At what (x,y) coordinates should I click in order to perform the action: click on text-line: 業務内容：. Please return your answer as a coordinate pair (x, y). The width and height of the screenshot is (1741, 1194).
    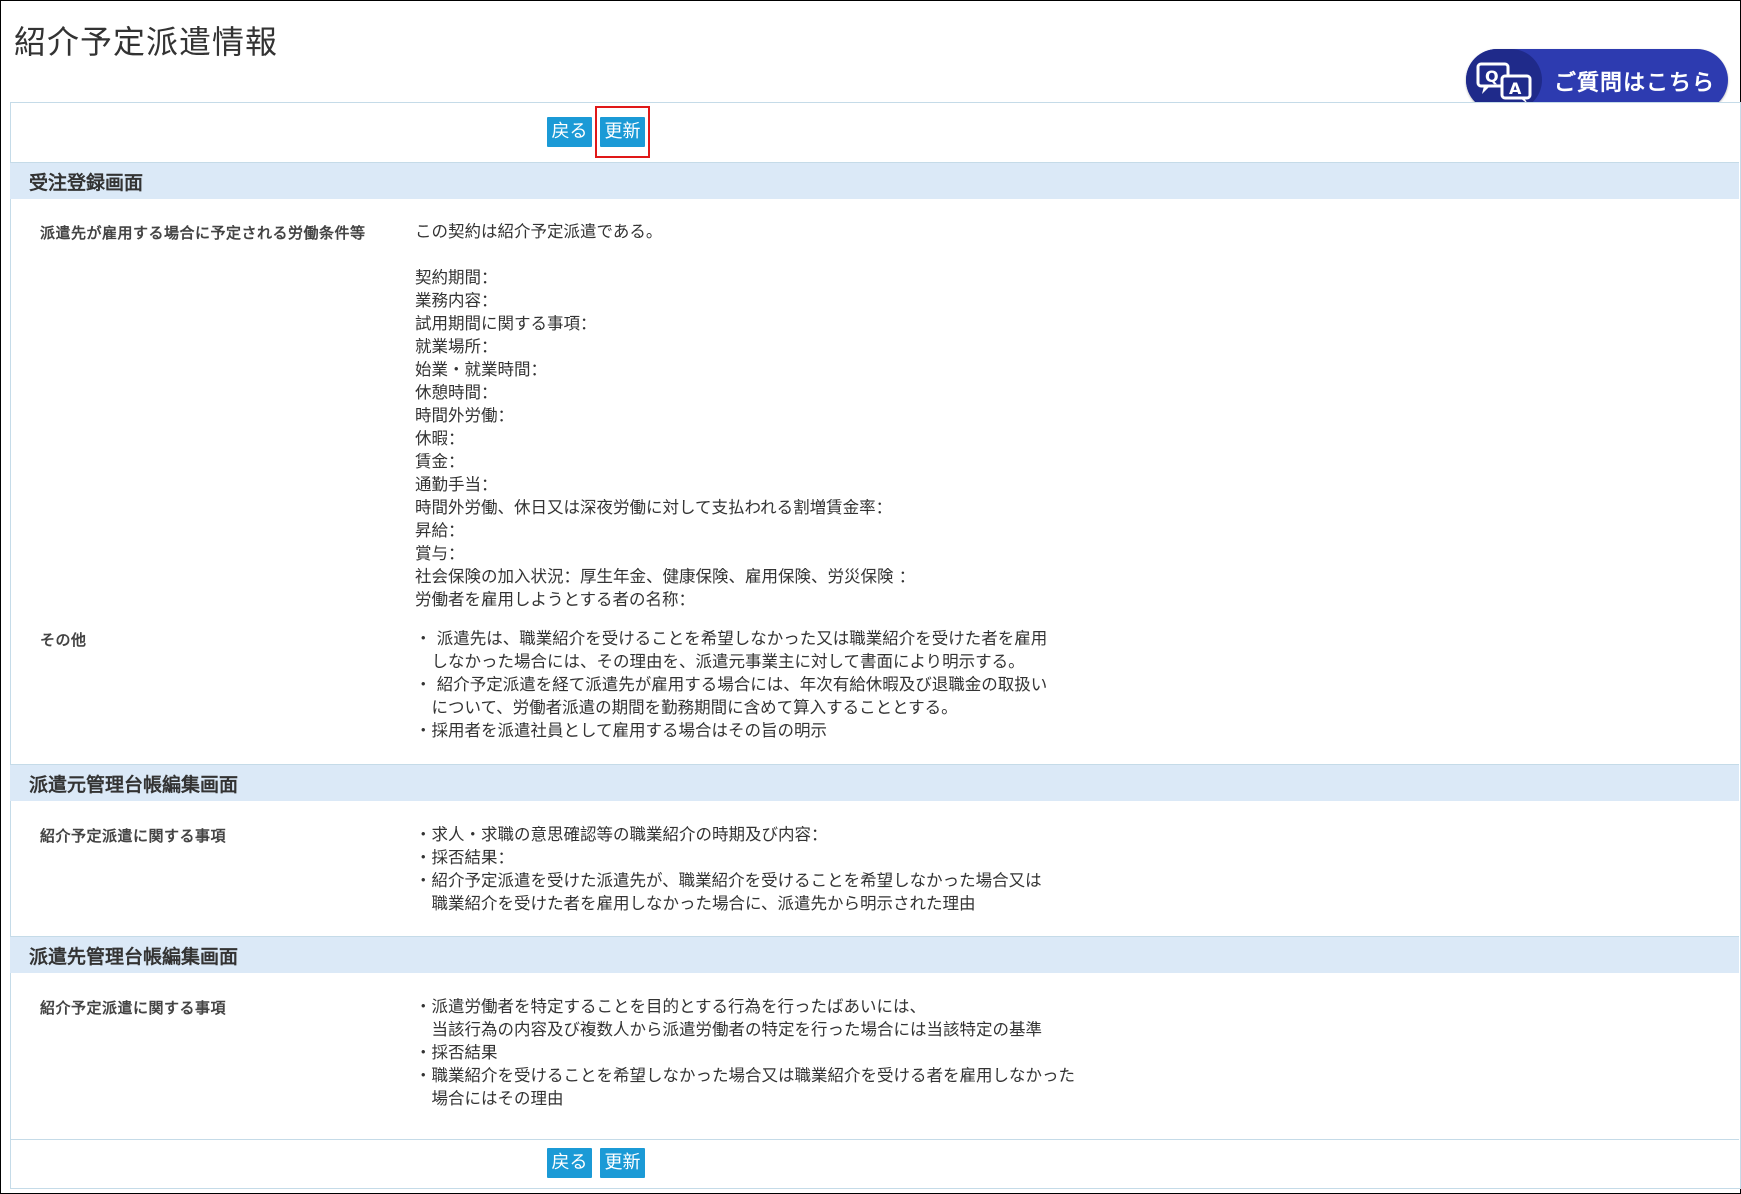
    Looking at the image, I should click on (456, 300).